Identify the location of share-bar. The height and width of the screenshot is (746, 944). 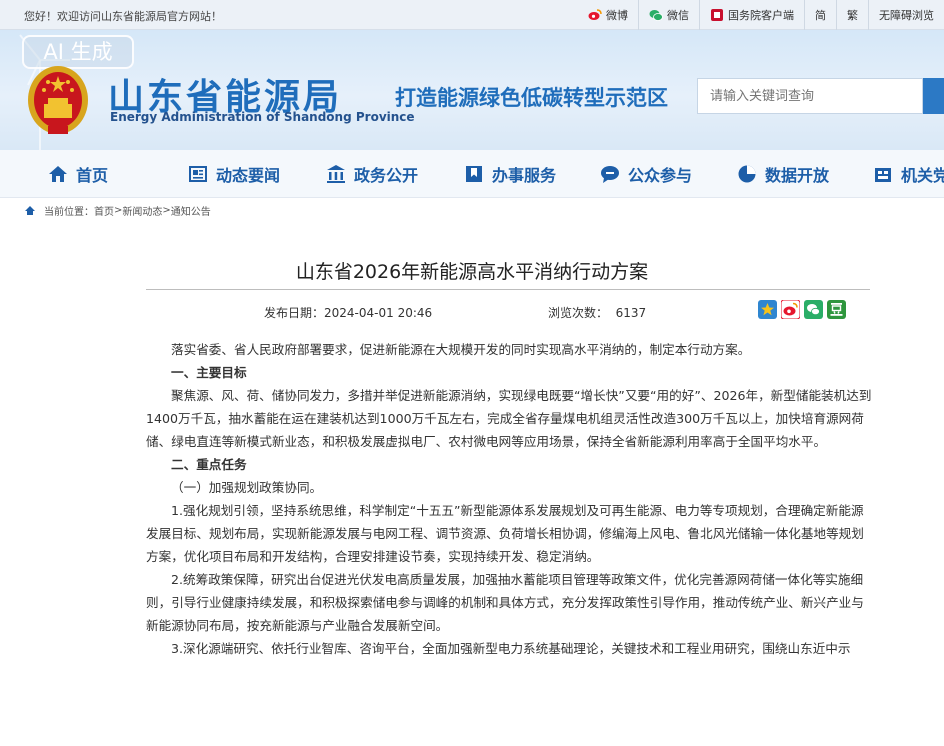
(802, 309).